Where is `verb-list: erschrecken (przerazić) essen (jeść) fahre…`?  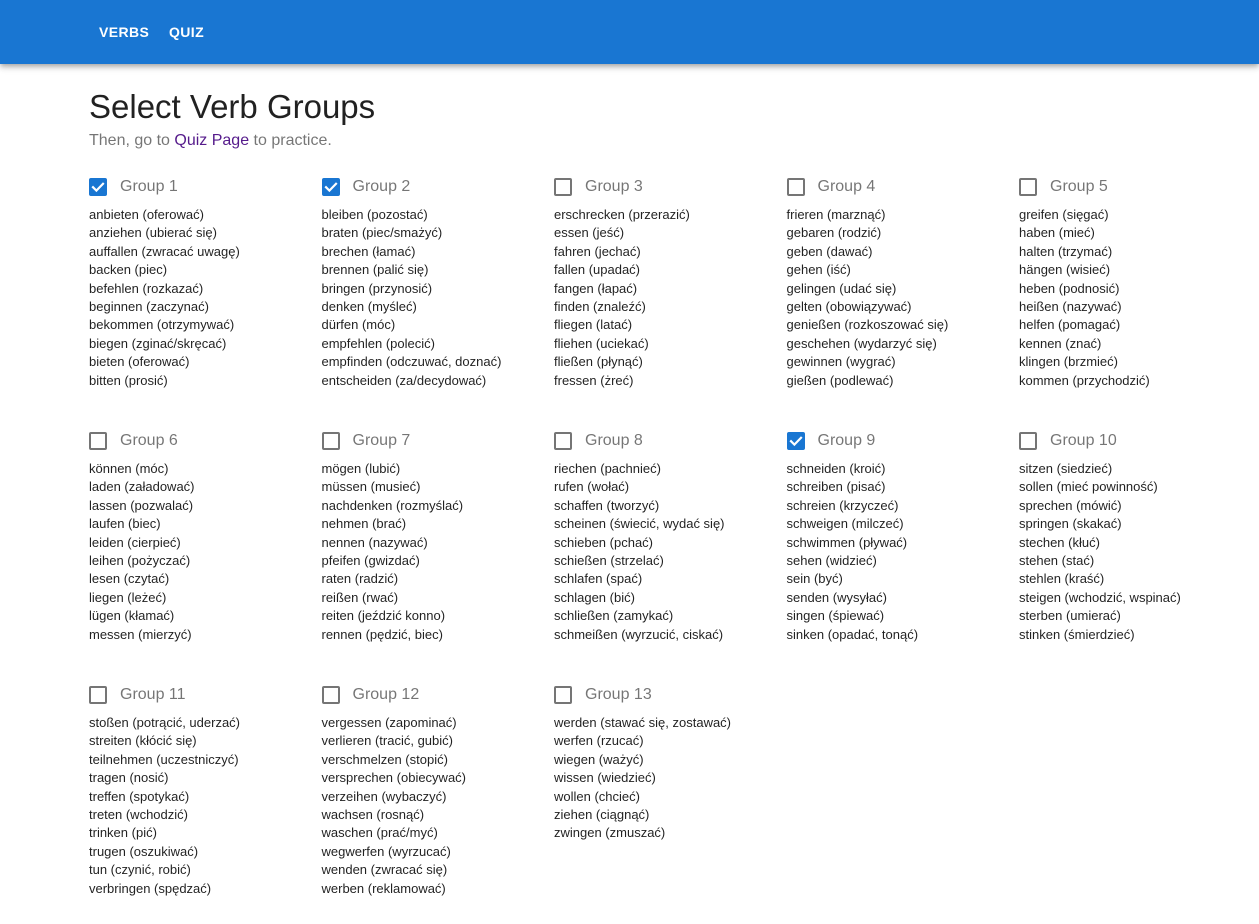 verb-list: erschrecken (przerazić) essen (jeść) fahre… is located at coordinates (622, 298).